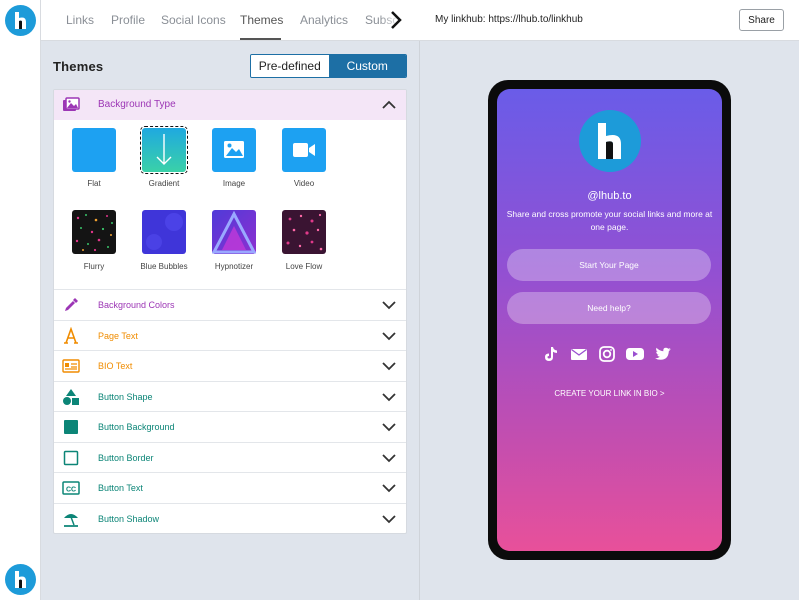 Image resolution: width=799 pixels, height=600 pixels. What do you see at coordinates (20, 579) in the screenshot?
I see `linkhub-logo-bottom-icon` at bounding box center [20, 579].